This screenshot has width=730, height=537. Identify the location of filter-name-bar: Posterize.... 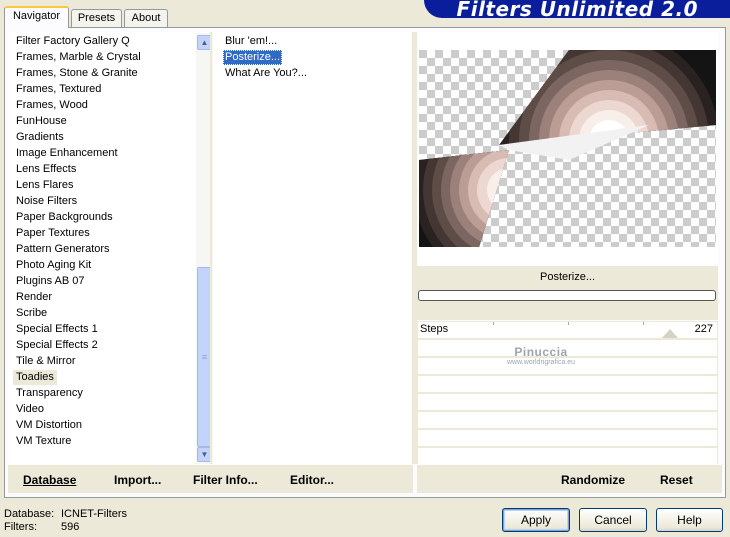
(567, 293).